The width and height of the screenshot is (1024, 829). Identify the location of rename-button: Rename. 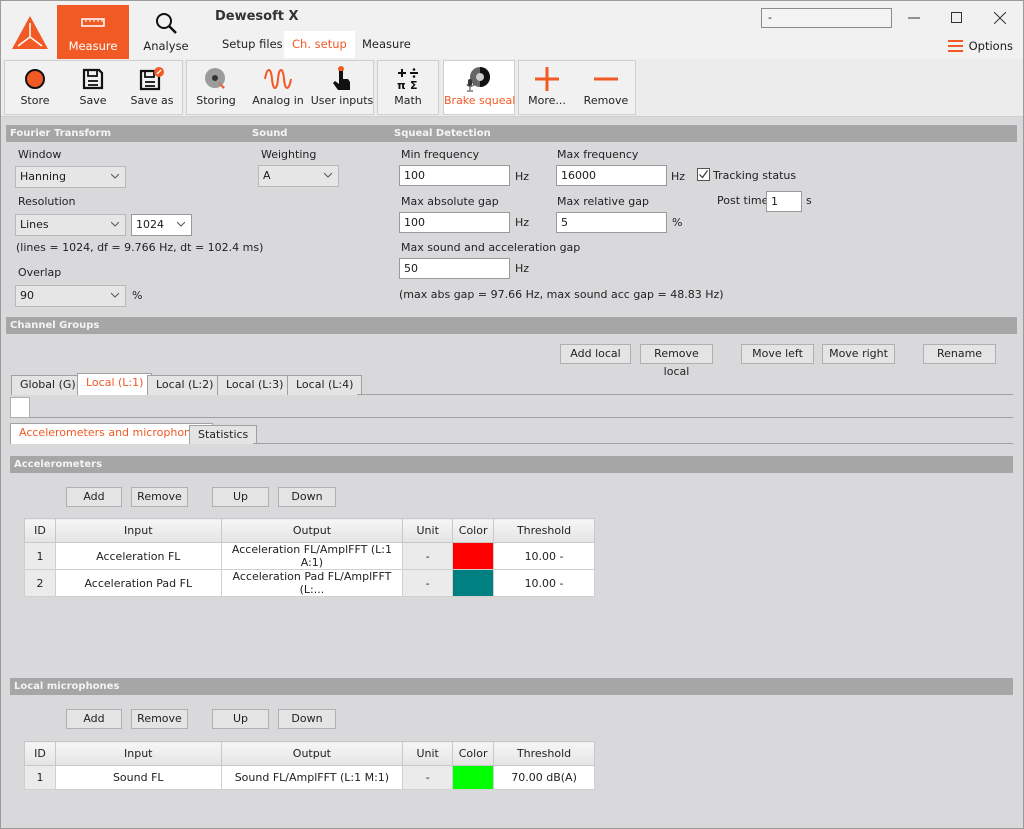
(959, 354).